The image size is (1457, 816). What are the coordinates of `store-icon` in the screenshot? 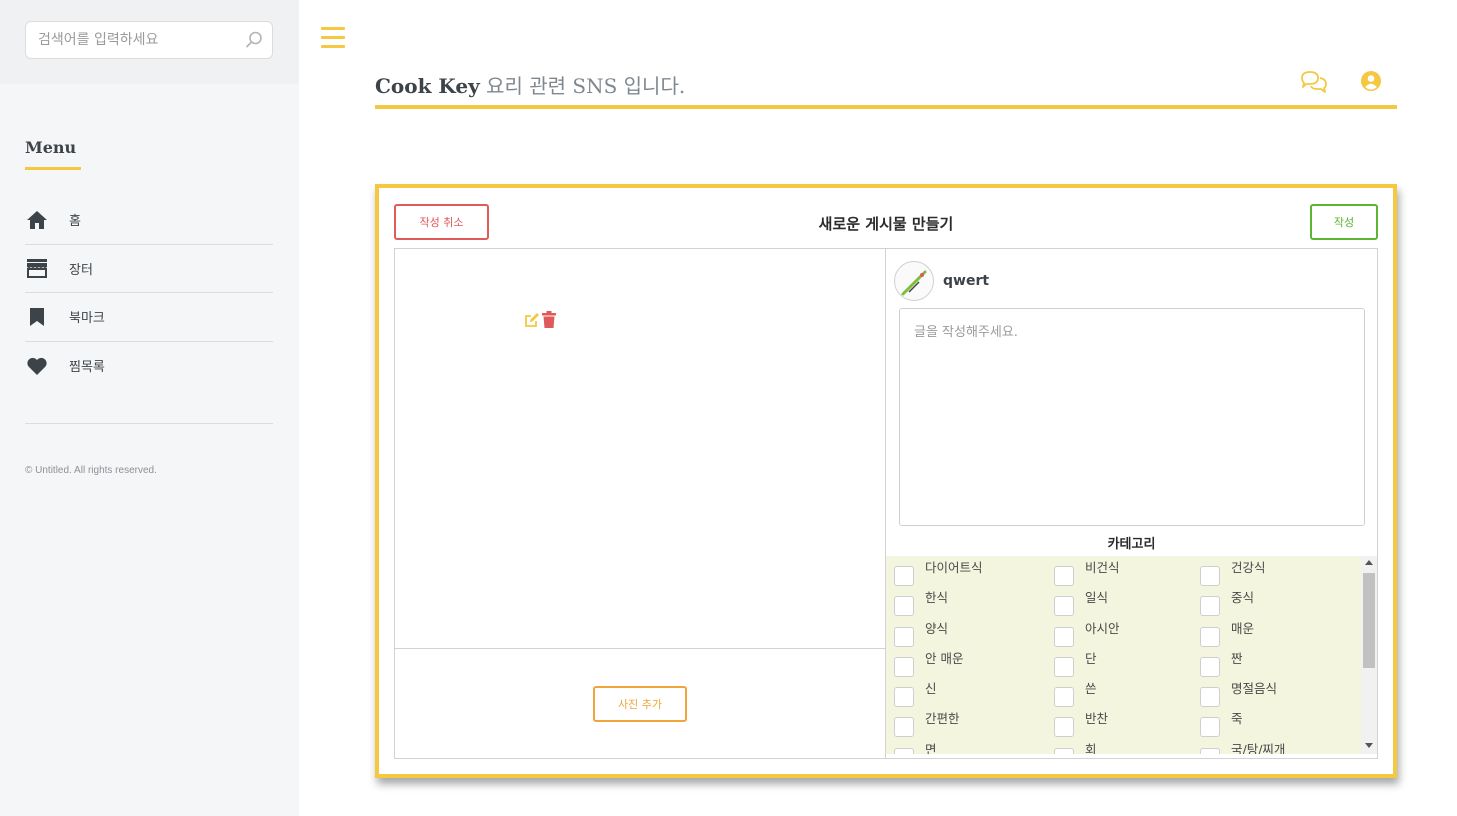 It's located at (37, 268).